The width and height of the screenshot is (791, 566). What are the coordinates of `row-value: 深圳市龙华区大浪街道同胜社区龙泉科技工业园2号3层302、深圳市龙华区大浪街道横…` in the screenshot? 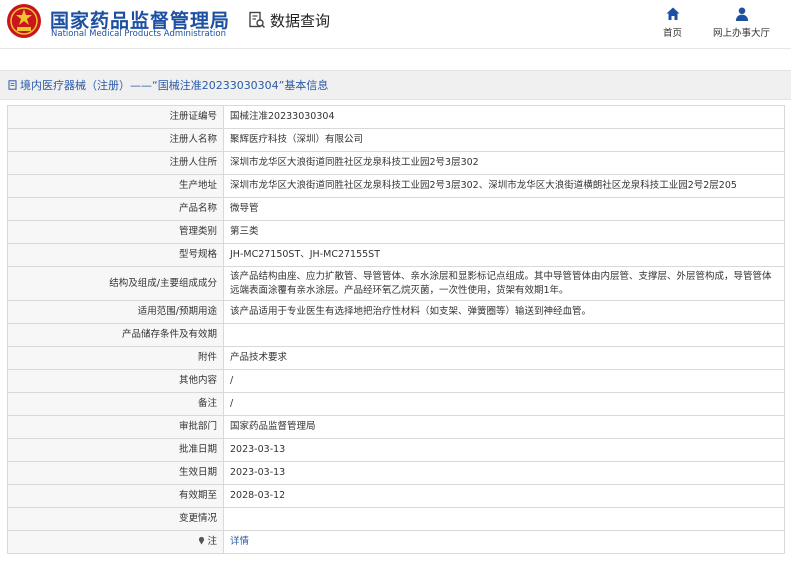 It's located at (504, 186).